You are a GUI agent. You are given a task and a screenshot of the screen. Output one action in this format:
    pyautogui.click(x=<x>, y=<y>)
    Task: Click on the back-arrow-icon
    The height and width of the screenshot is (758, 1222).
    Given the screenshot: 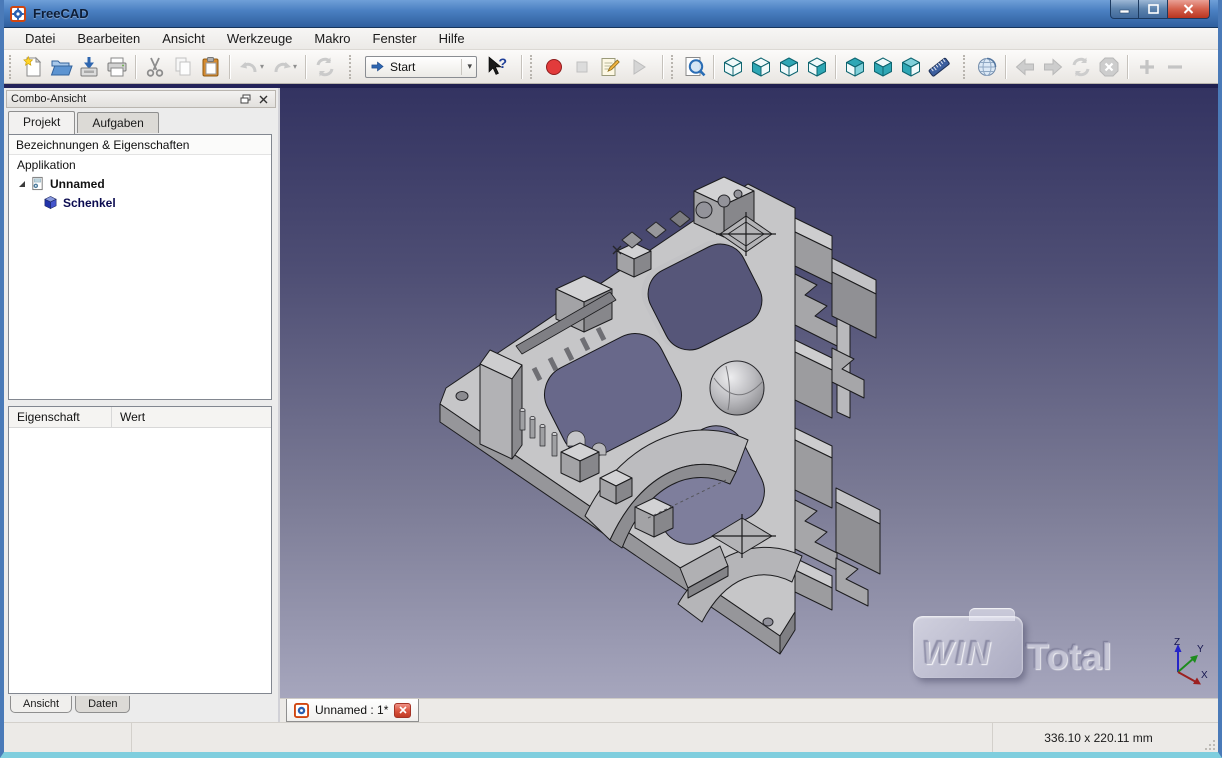 What is the action you would take?
    pyautogui.click(x=1024, y=66)
    